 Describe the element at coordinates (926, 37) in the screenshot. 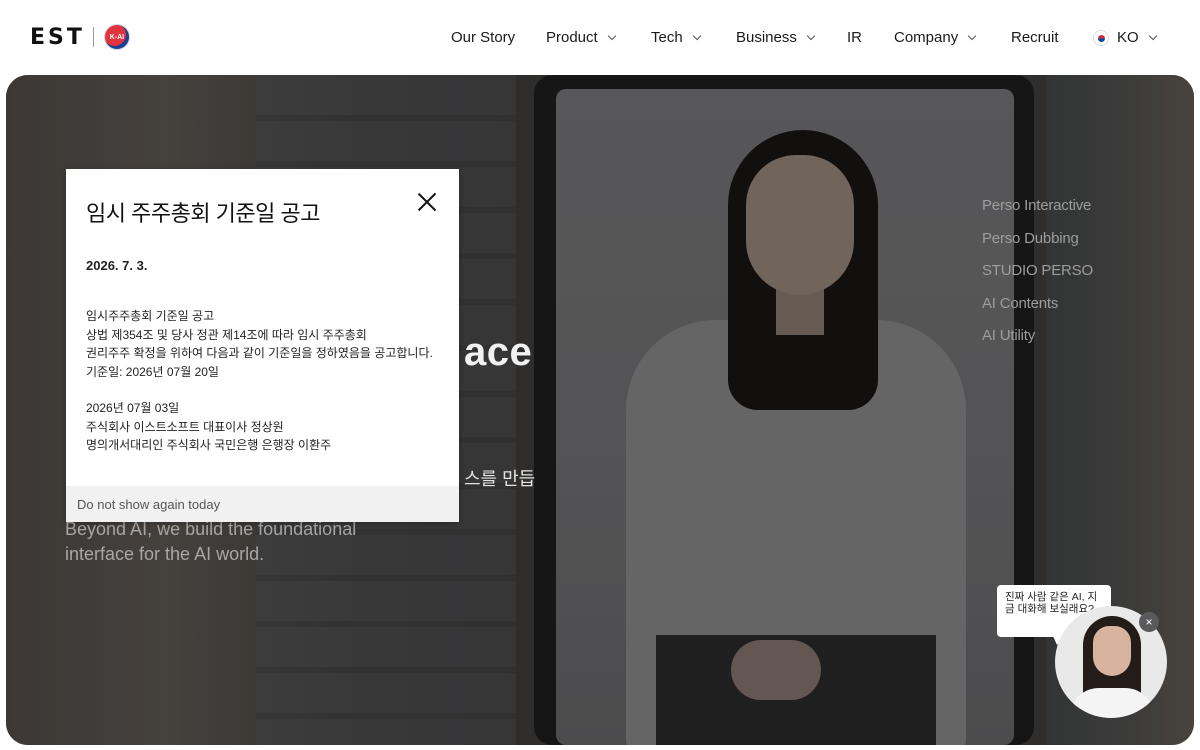

I see `nav-label: Company` at that location.